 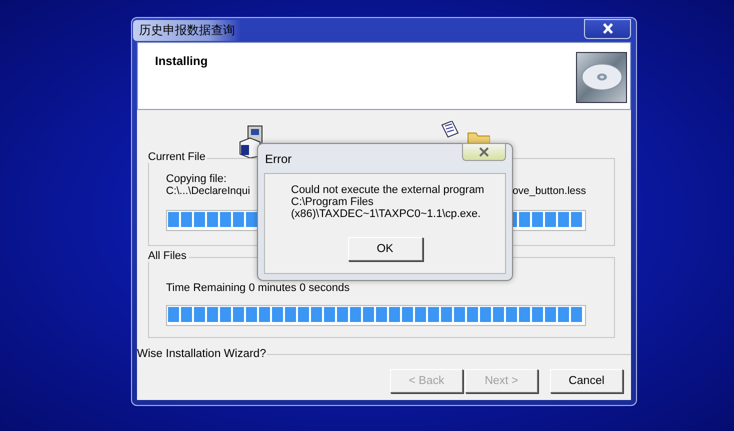 What do you see at coordinates (258, 288) in the screenshot?
I see `time-remaining: Time Remaining 0 minutes 0 seconds` at bounding box center [258, 288].